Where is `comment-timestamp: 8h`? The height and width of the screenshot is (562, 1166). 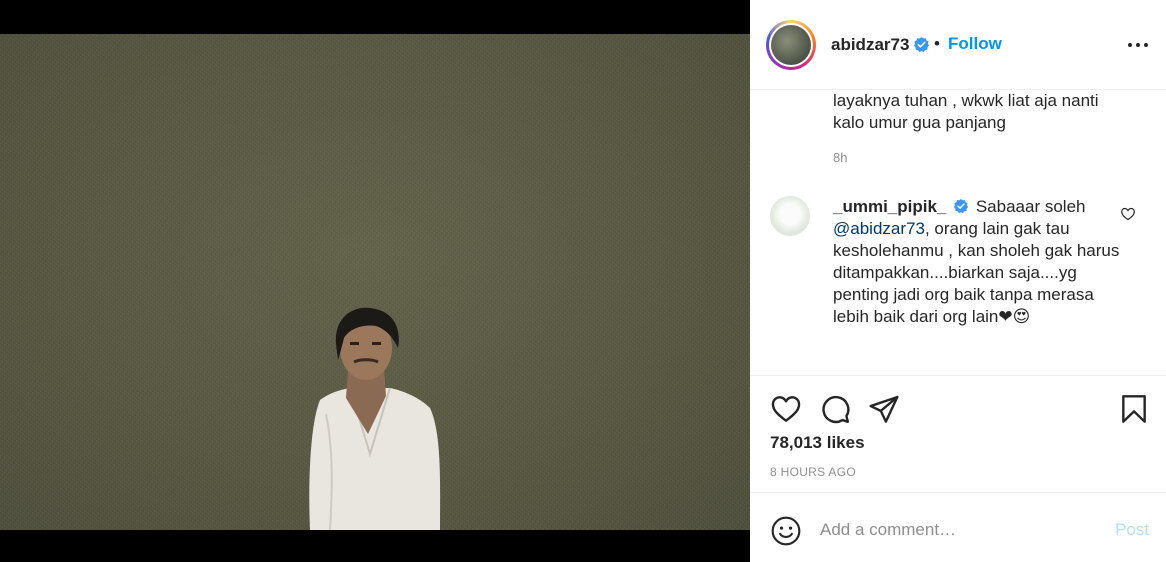
comment-timestamp: 8h is located at coordinates (840, 157).